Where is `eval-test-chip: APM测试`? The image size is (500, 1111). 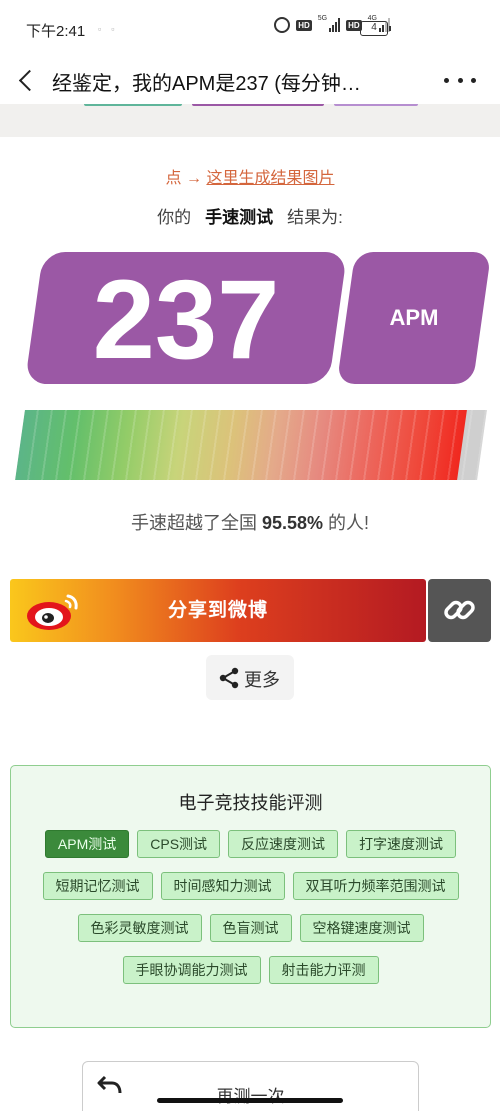 eval-test-chip: APM测试 is located at coordinates (87, 844).